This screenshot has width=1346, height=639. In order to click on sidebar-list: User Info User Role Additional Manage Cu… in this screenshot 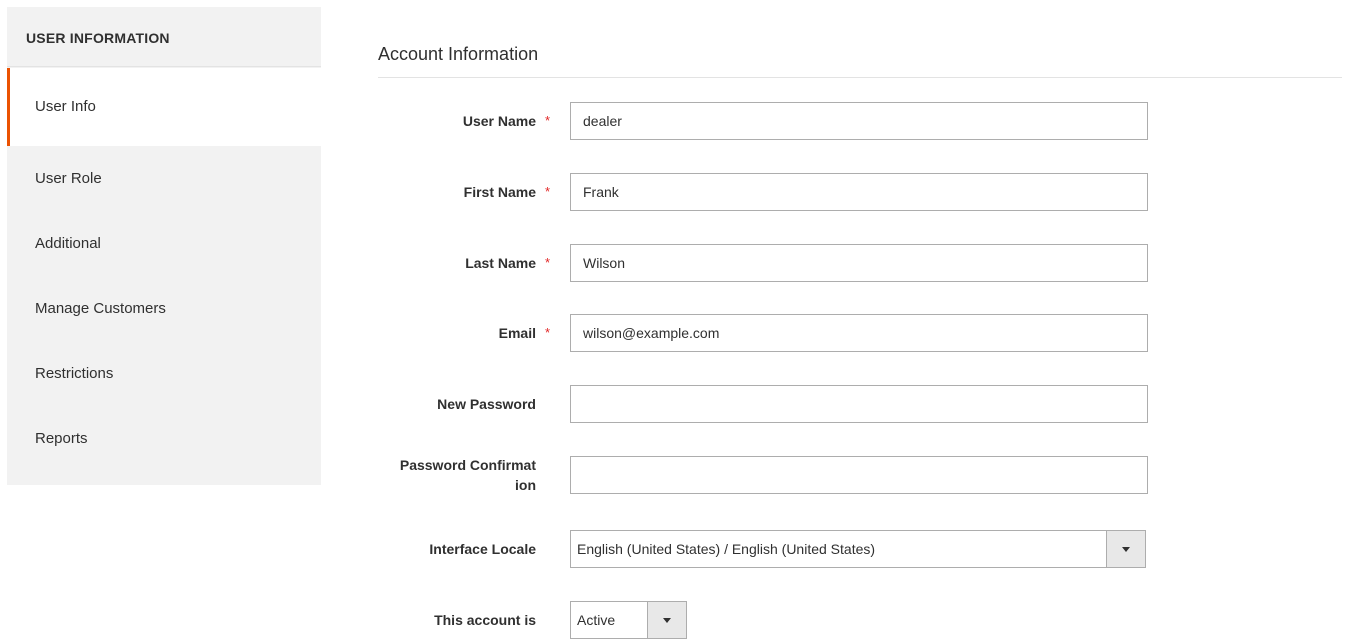, I will do `click(164, 269)`.